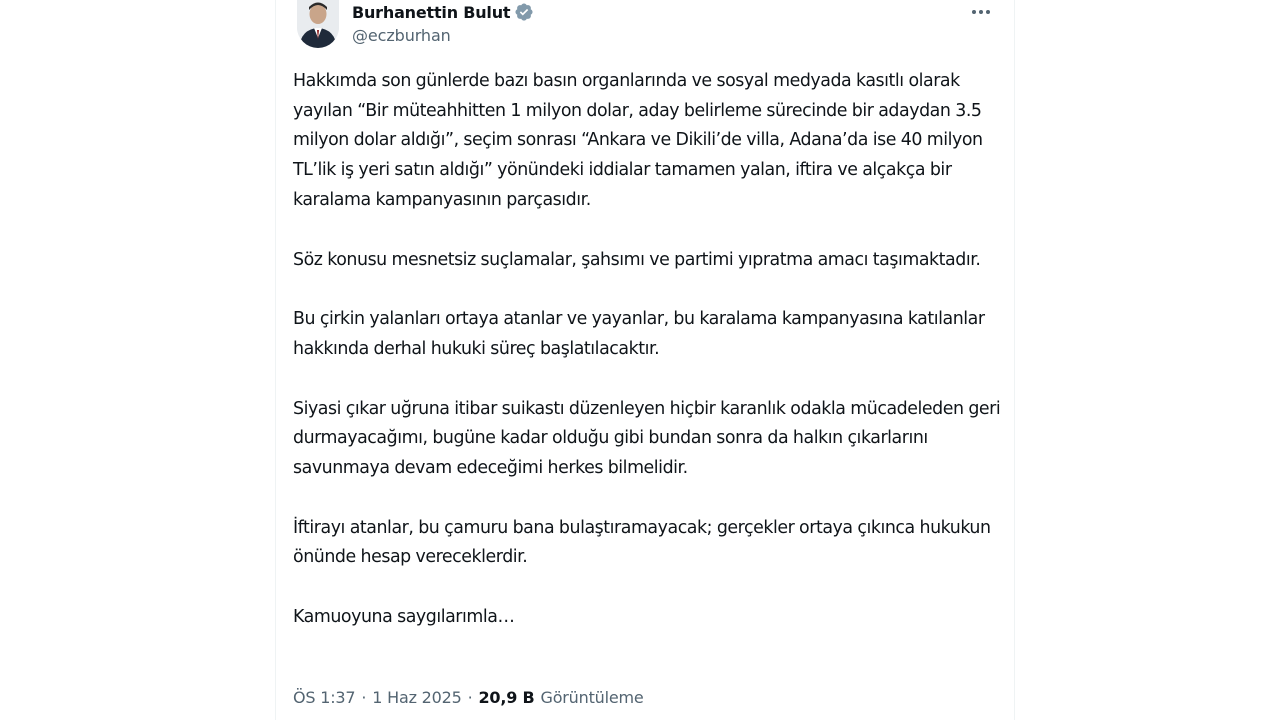  I want to click on author-avatar, so click(318, 24).